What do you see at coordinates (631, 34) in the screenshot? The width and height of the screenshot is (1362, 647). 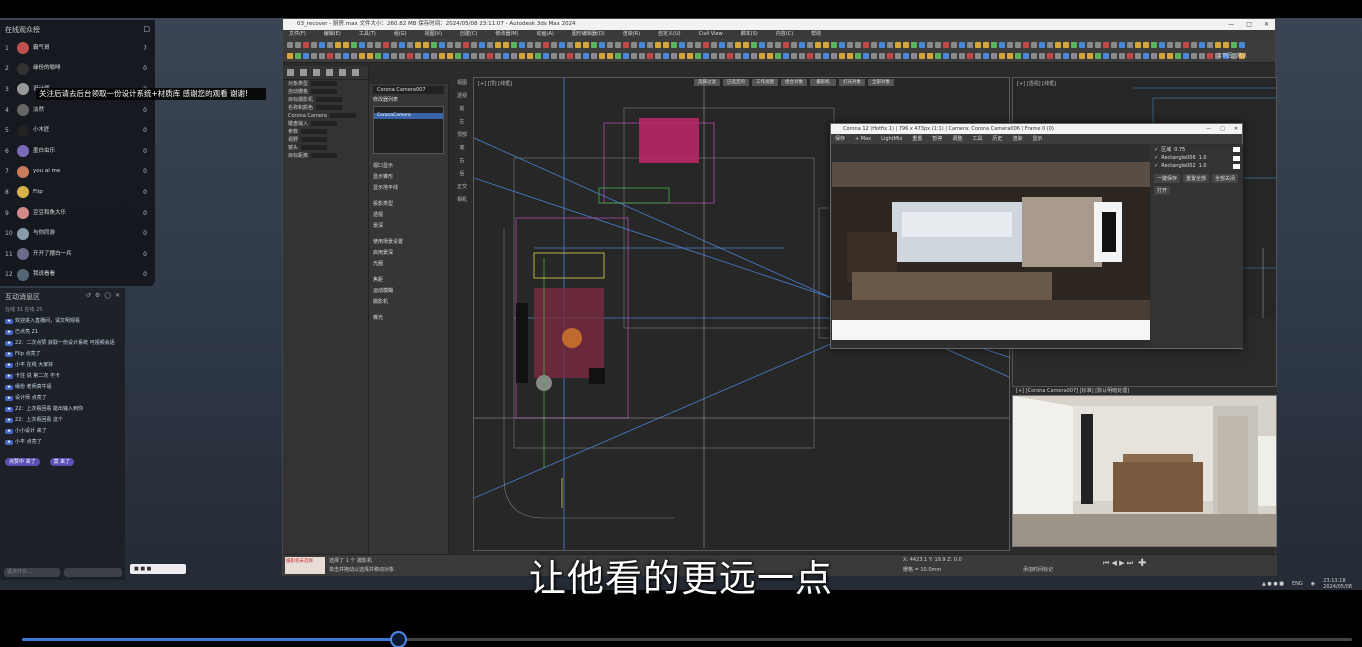 I see `menu-item: 渲染(R)` at bounding box center [631, 34].